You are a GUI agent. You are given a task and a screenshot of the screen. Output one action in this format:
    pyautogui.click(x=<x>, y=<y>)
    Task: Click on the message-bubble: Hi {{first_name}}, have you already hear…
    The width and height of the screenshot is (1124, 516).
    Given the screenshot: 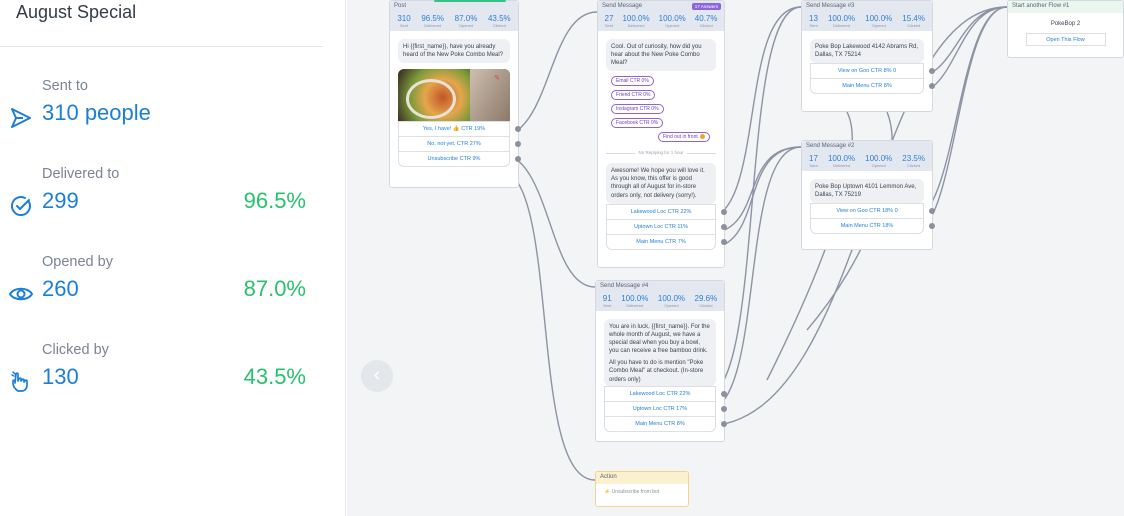 What is the action you would take?
    pyautogui.click(x=454, y=51)
    